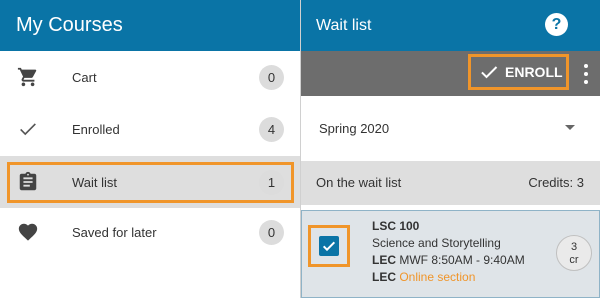 This screenshot has width=600, height=298. Describe the element at coordinates (354, 128) in the screenshot. I see `term-value: Spring 2020` at that location.